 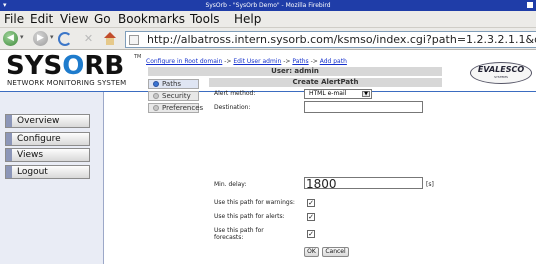 I want to click on sidebar: Overview Configure Views Logout, so click(x=52, y=178).